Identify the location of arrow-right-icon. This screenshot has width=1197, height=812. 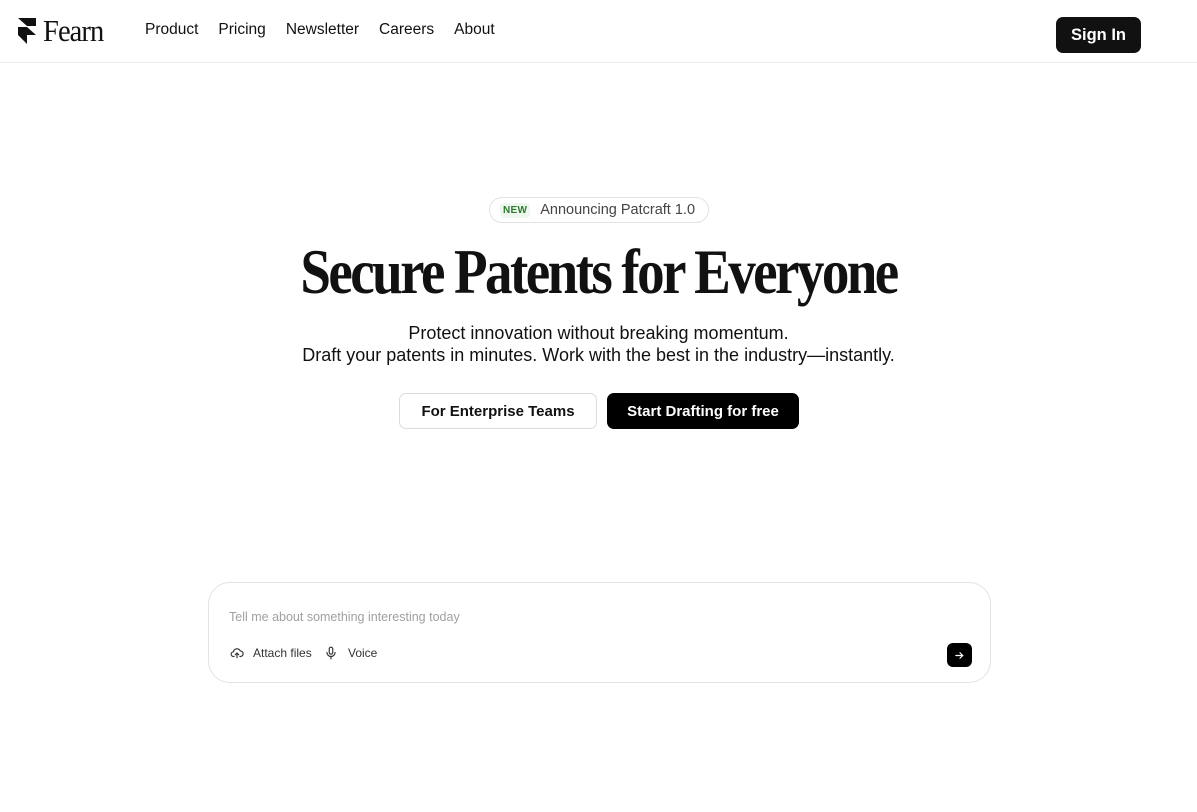
(959, 655).